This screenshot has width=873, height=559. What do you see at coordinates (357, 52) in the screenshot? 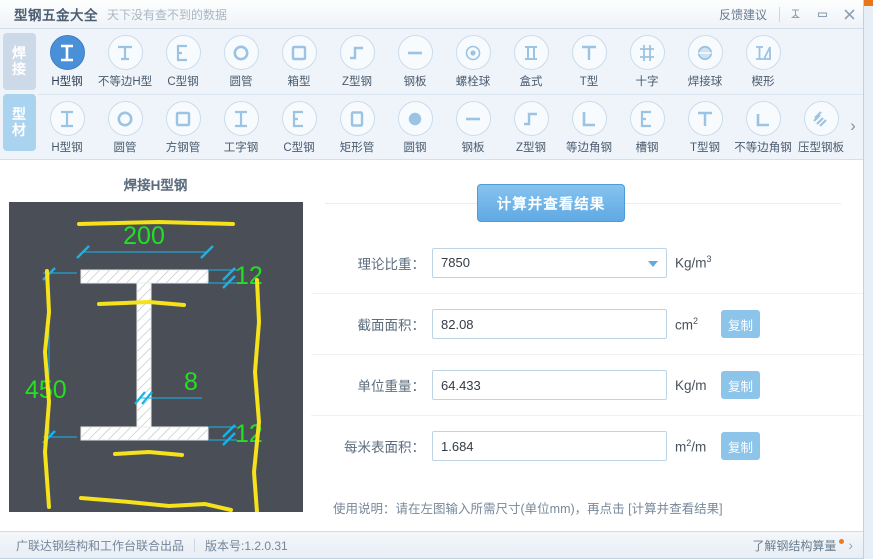
I see `z-section-icon` at bounding box center [357, 52].